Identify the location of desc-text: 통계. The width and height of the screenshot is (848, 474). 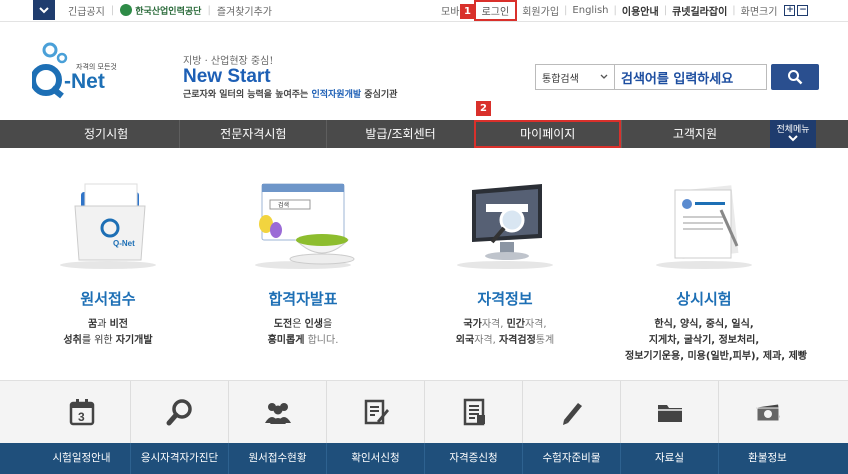
(545, 340).